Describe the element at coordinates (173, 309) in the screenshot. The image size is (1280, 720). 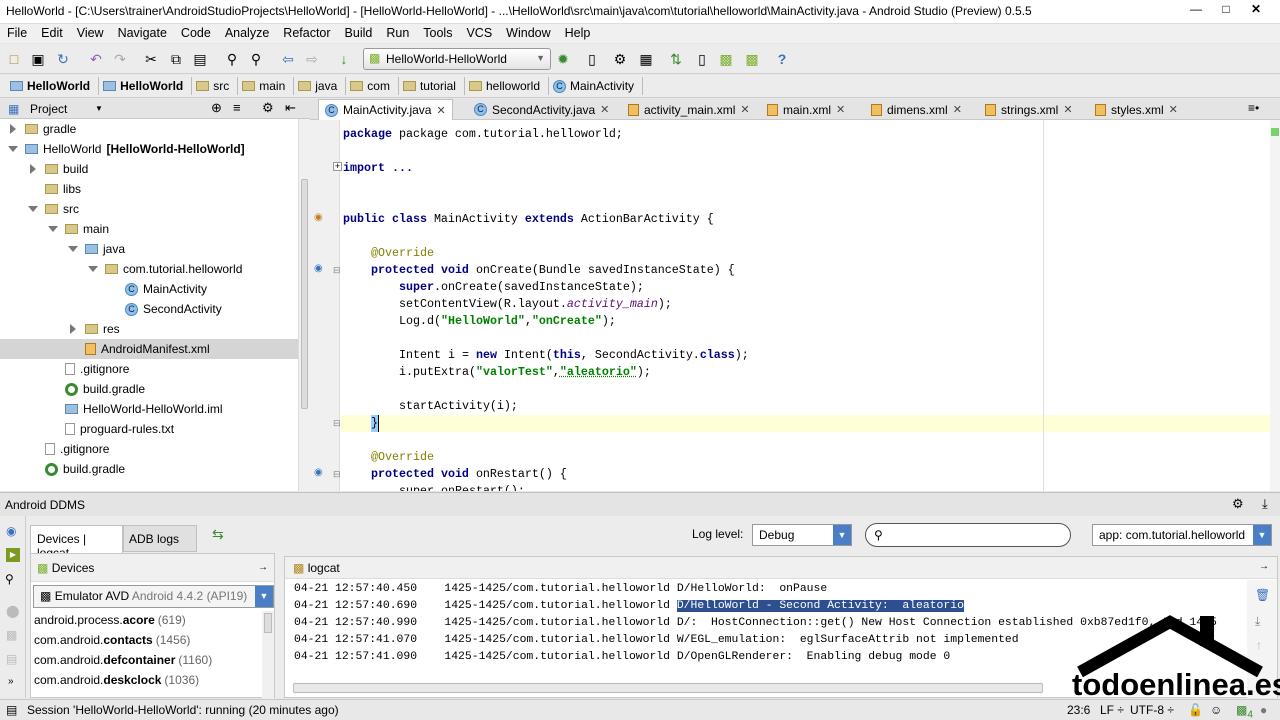
I see `tree-item: C SecondActivity` at that location.